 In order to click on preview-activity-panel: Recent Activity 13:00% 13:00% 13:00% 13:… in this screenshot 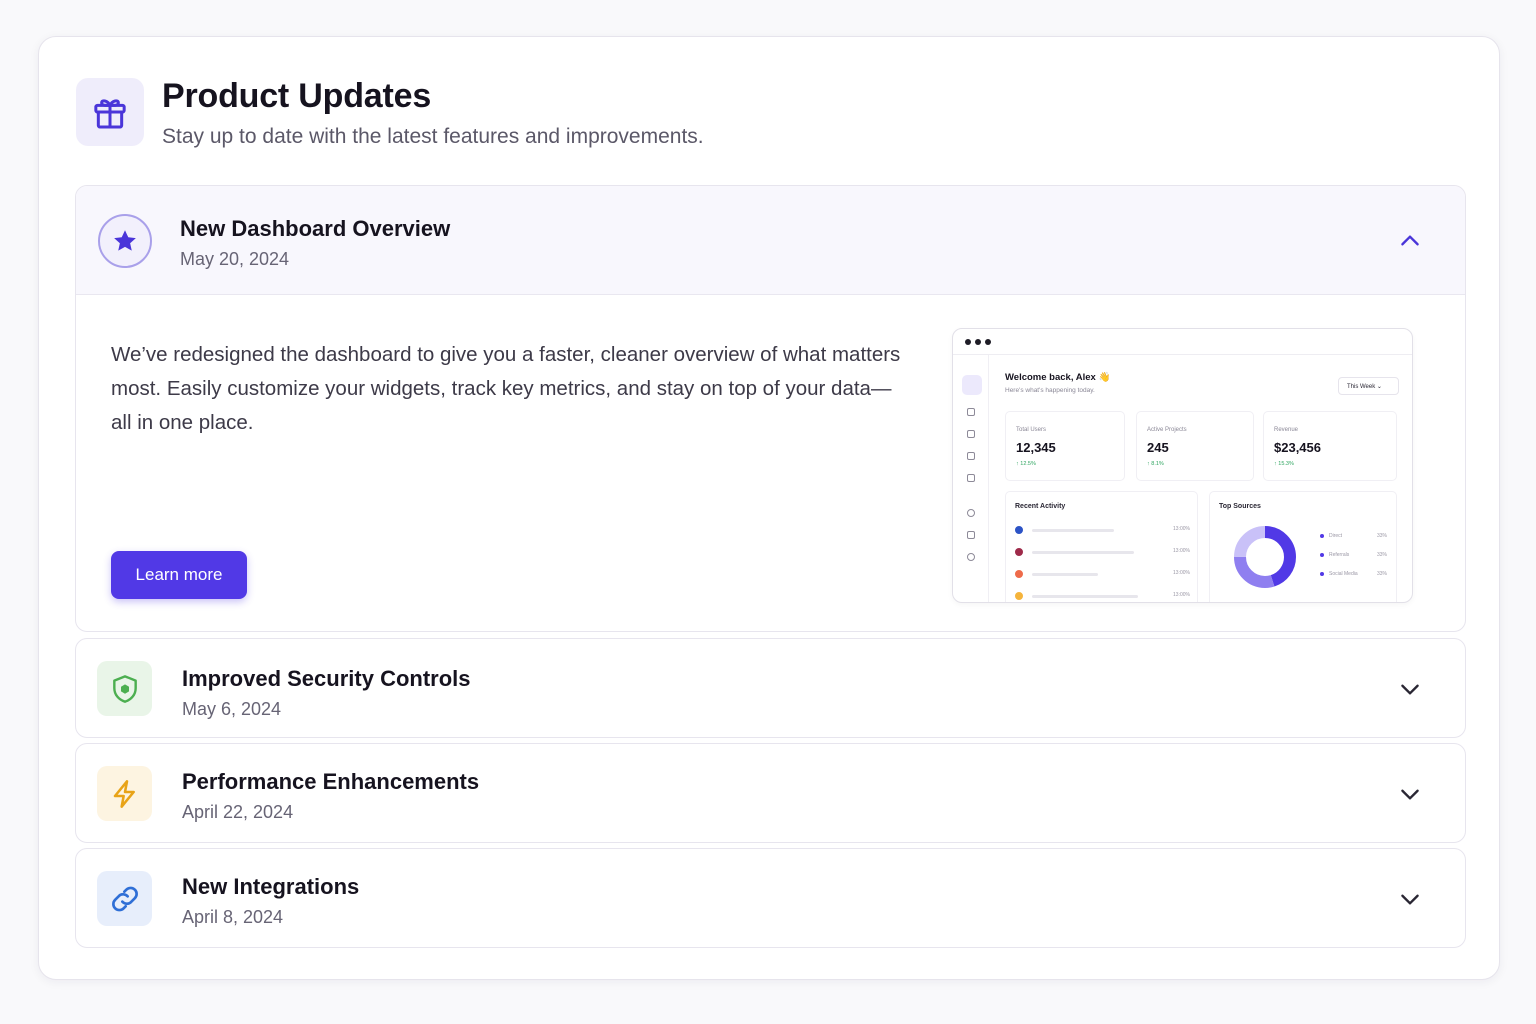, I will do `click(1101, 546)`.